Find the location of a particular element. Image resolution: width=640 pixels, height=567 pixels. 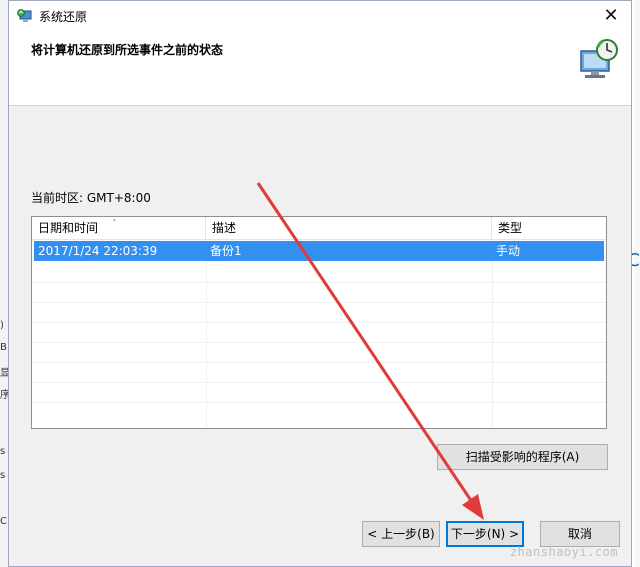

scan-affected-programs-button: 扫描受影响的程序(A) is located at coordinates (522, 457).